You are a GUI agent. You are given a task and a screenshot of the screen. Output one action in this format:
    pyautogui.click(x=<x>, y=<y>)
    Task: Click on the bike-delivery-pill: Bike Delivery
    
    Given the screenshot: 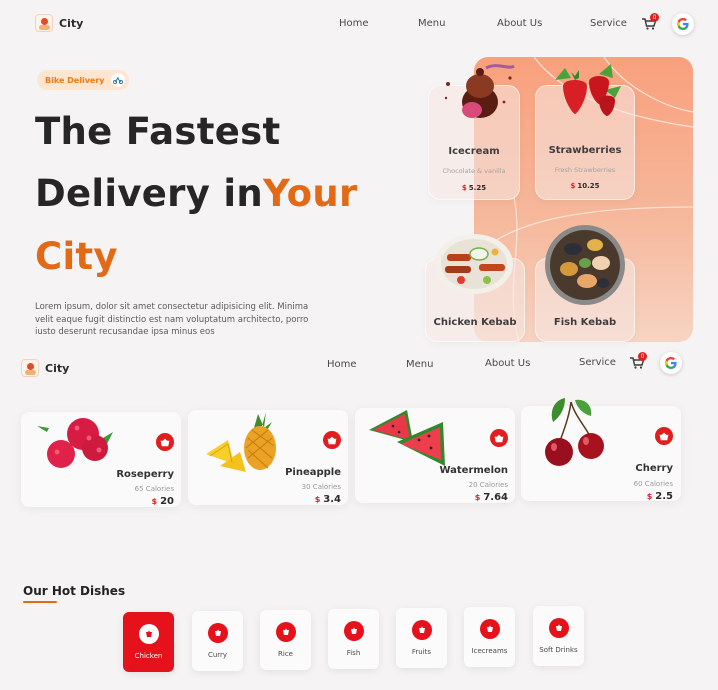 What is the action you would take?
    pyautogui.click(x=83, y=80)
    